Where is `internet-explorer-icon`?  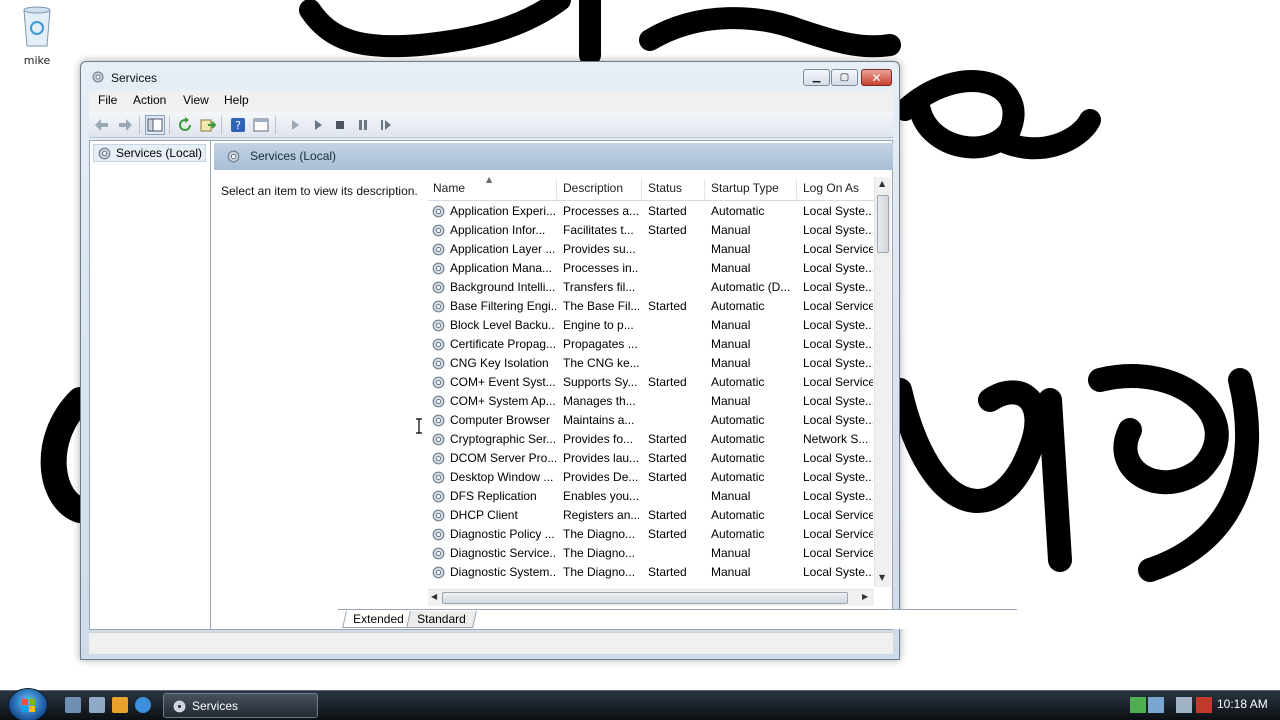 internet-explorer-icon is located at coordinates (143, 705).